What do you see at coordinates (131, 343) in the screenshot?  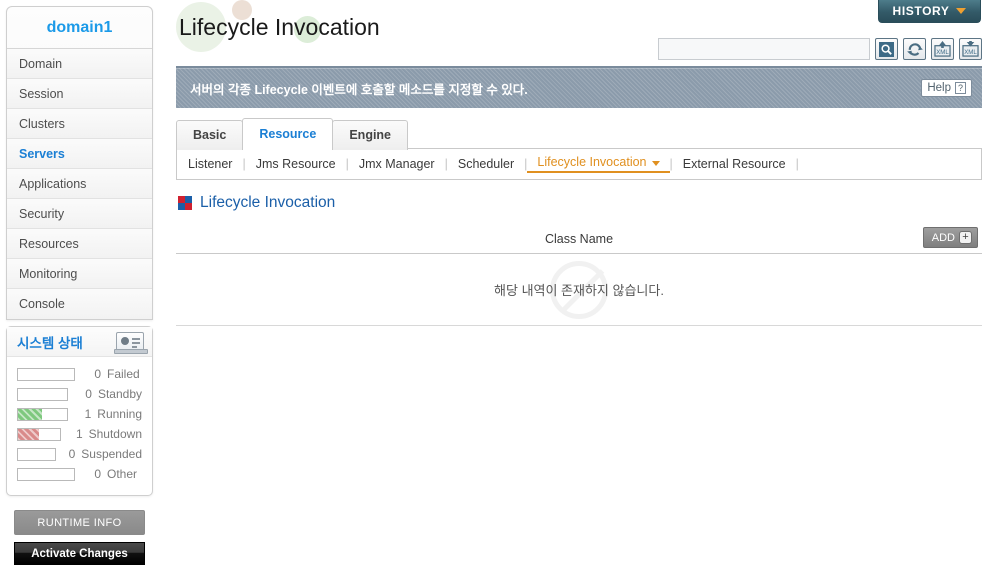 I see `laptop-chart-icon` at bounding box center [131, 343].